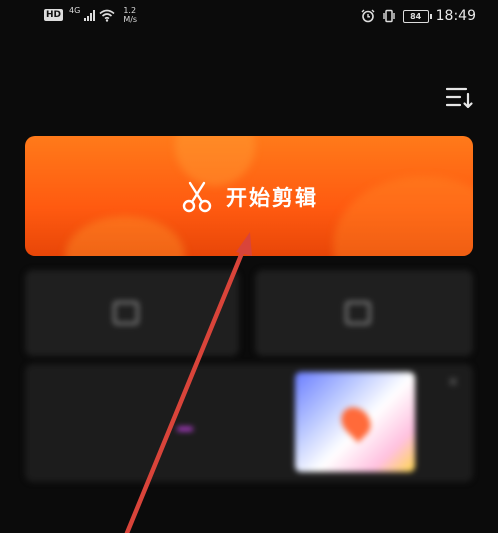 The width and height of the screenshot is (498, 533). Describe the element at coordinates (272, 197) in the screenshot. I see `start-editing-label: 开始剪辑` at that location.